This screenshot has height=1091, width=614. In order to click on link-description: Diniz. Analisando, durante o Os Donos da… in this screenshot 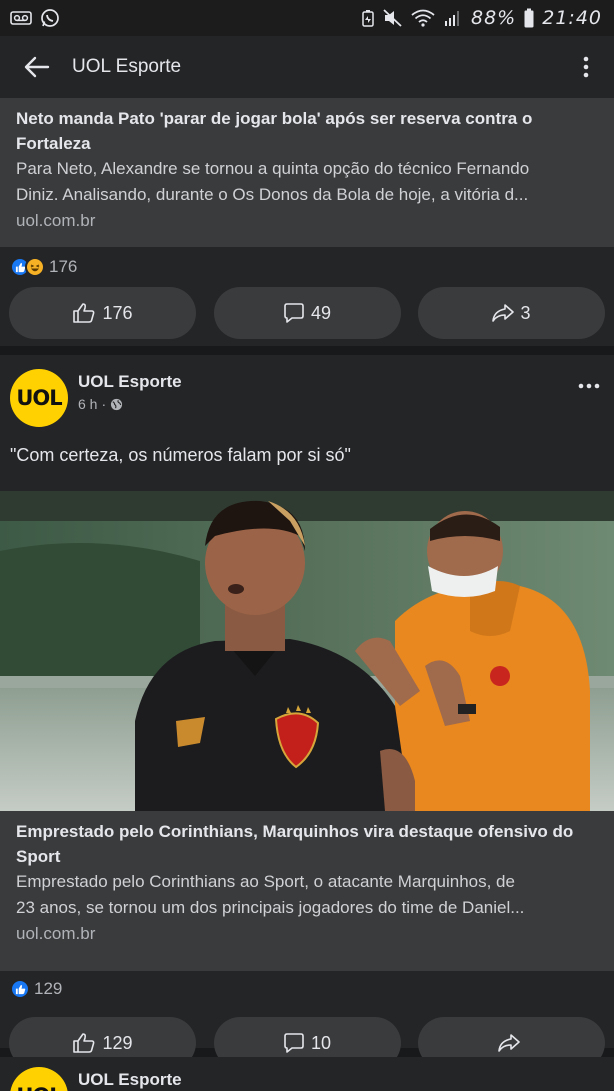, I will do `click(272, 194)`.